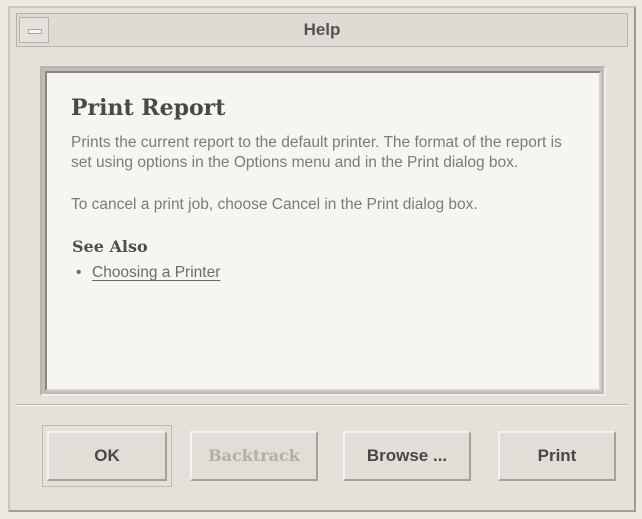 The height and width of the screenshot is (519, 642). Describe the element at coordinates (107, 456) in the screenshot. I see `ok-button: OK` at that location.